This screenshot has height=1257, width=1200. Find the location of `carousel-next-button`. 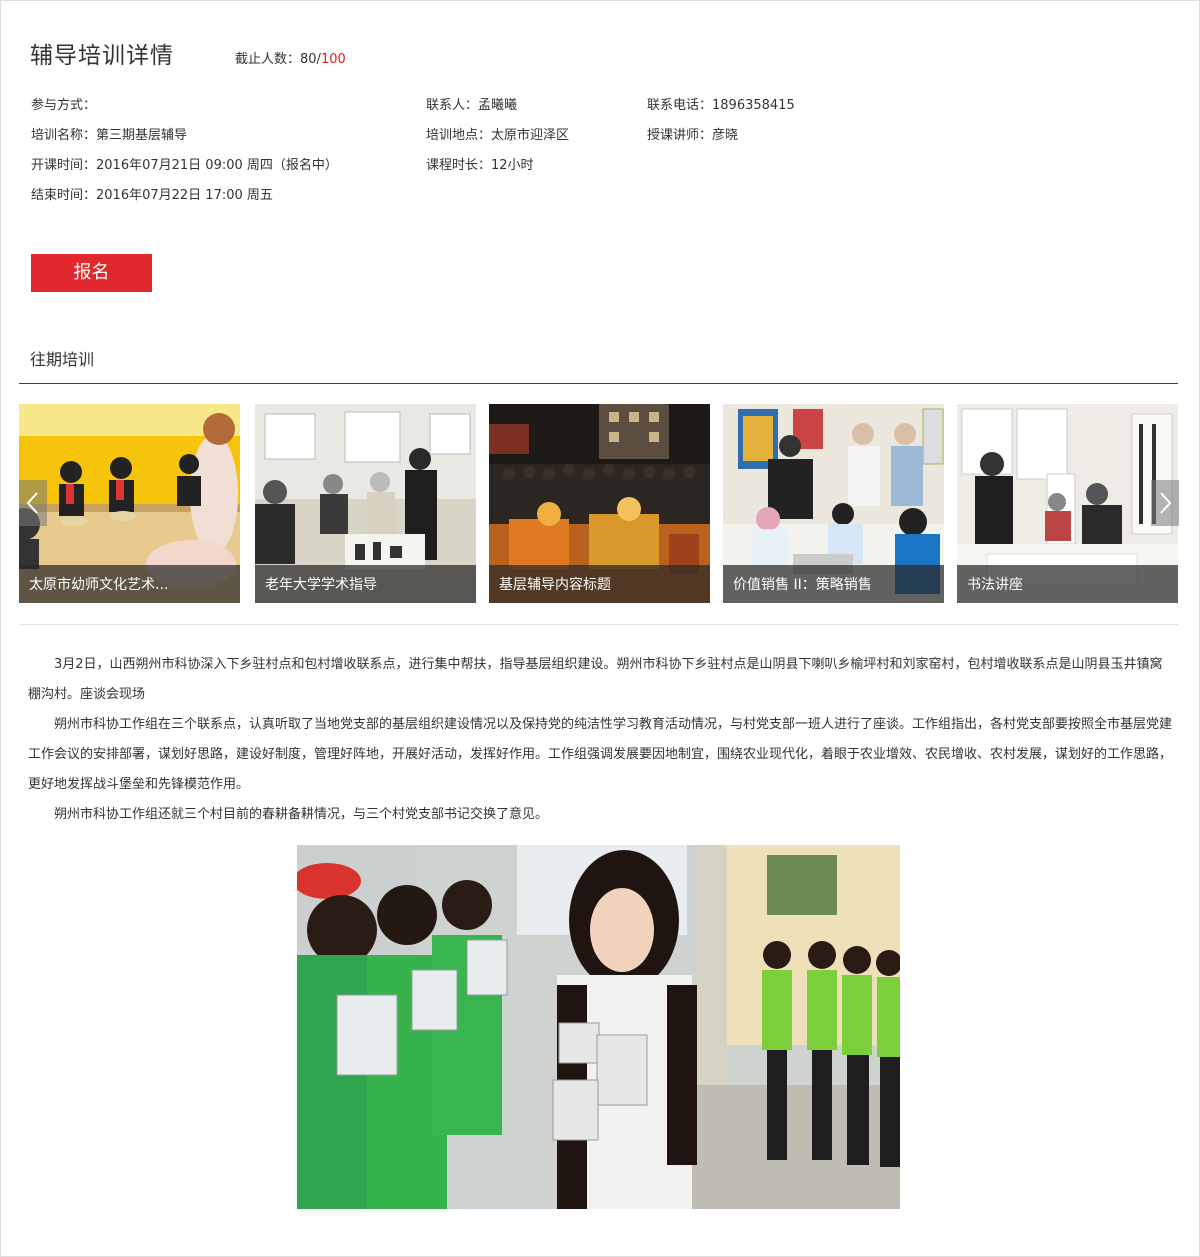

carousel-next-button is located at coordinates (1165, 503).